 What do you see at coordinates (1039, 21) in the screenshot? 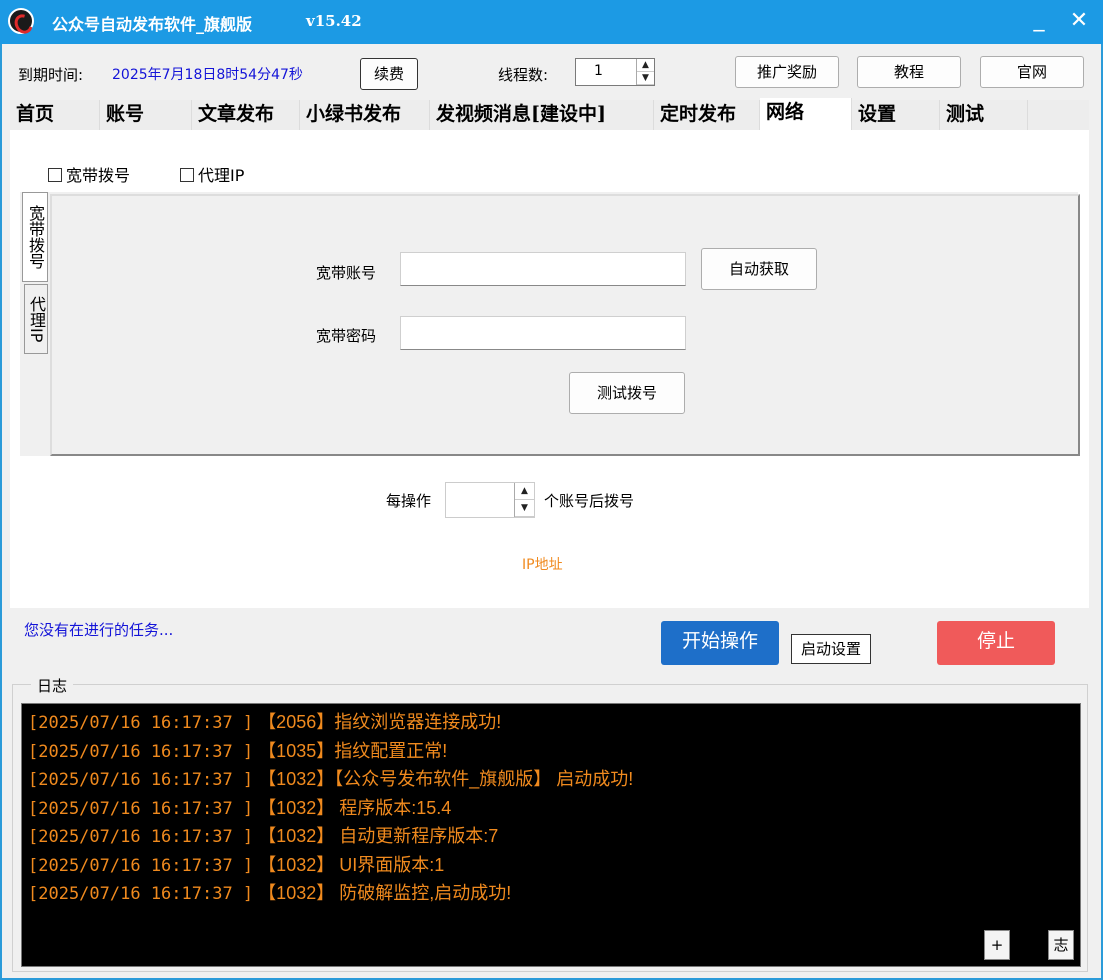
I see `minimize-button: _` at bounding box center [1039, 21].